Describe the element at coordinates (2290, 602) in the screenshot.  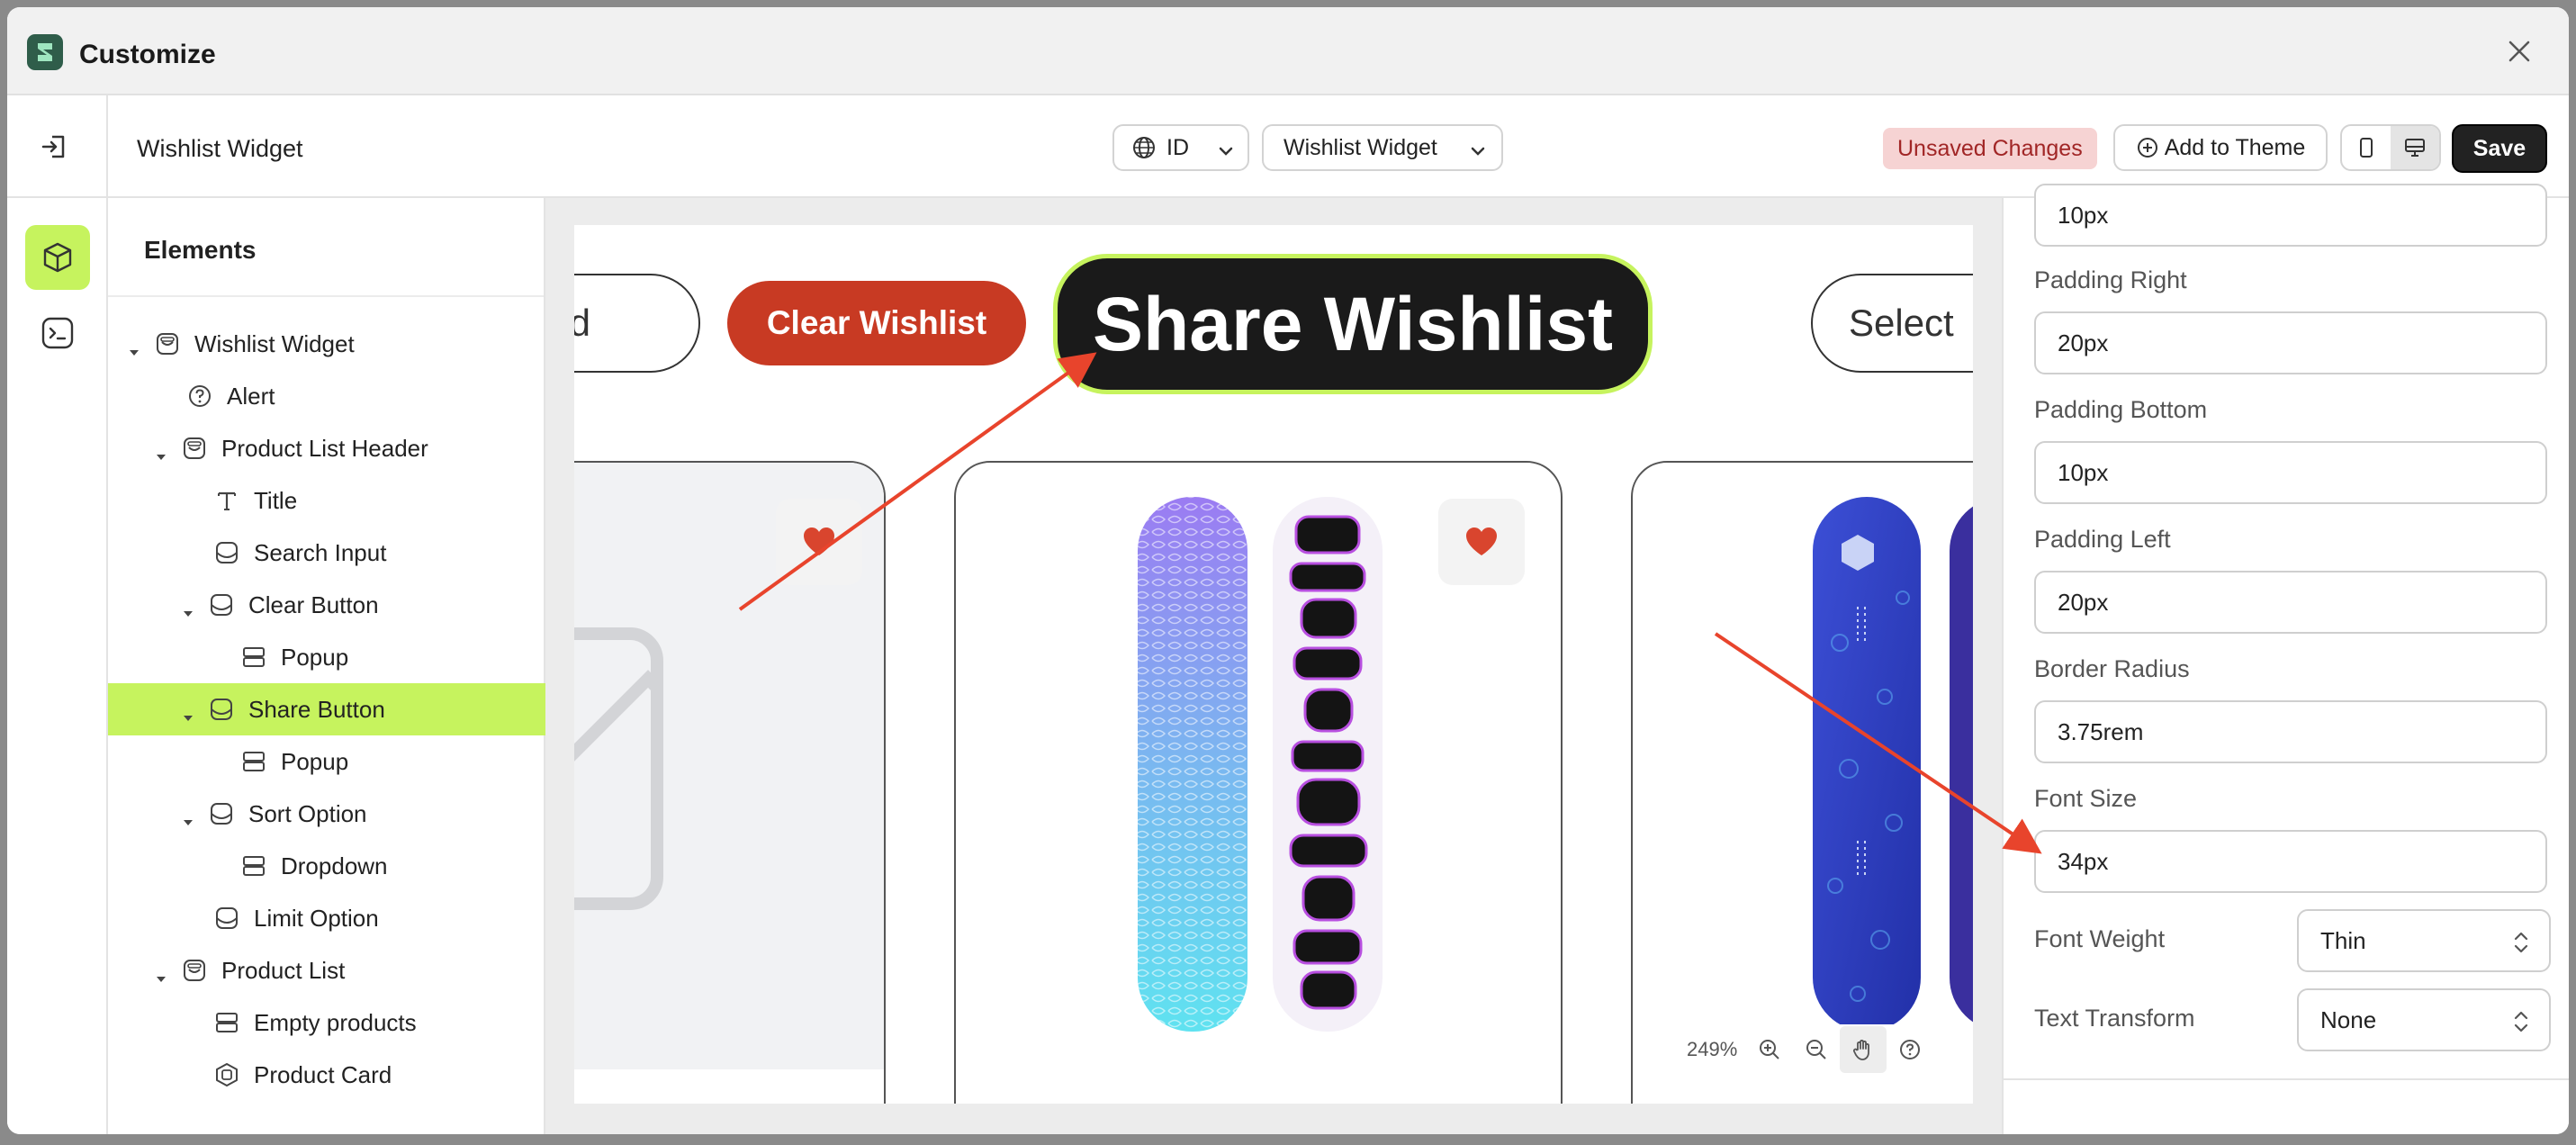
I see `padding-left-input: 20px` at that location.